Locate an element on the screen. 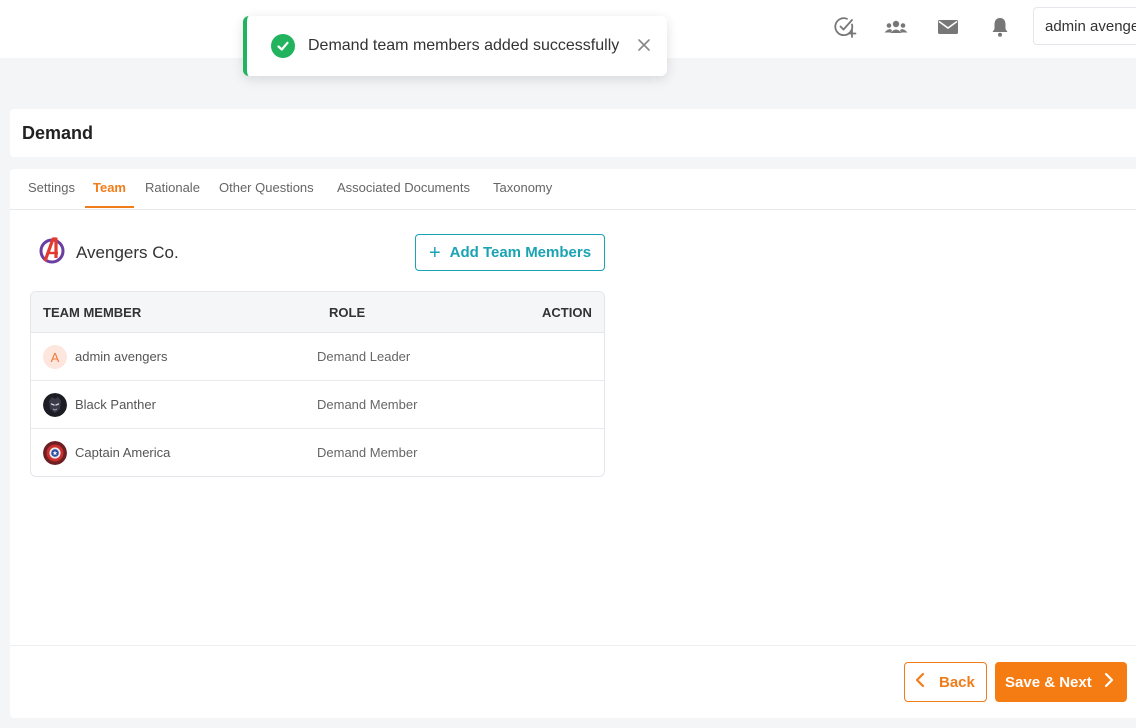 This screenshot has height=728, width=1136. table-row: A admin avengers Demand Leader is located at coordinates (317, 357).